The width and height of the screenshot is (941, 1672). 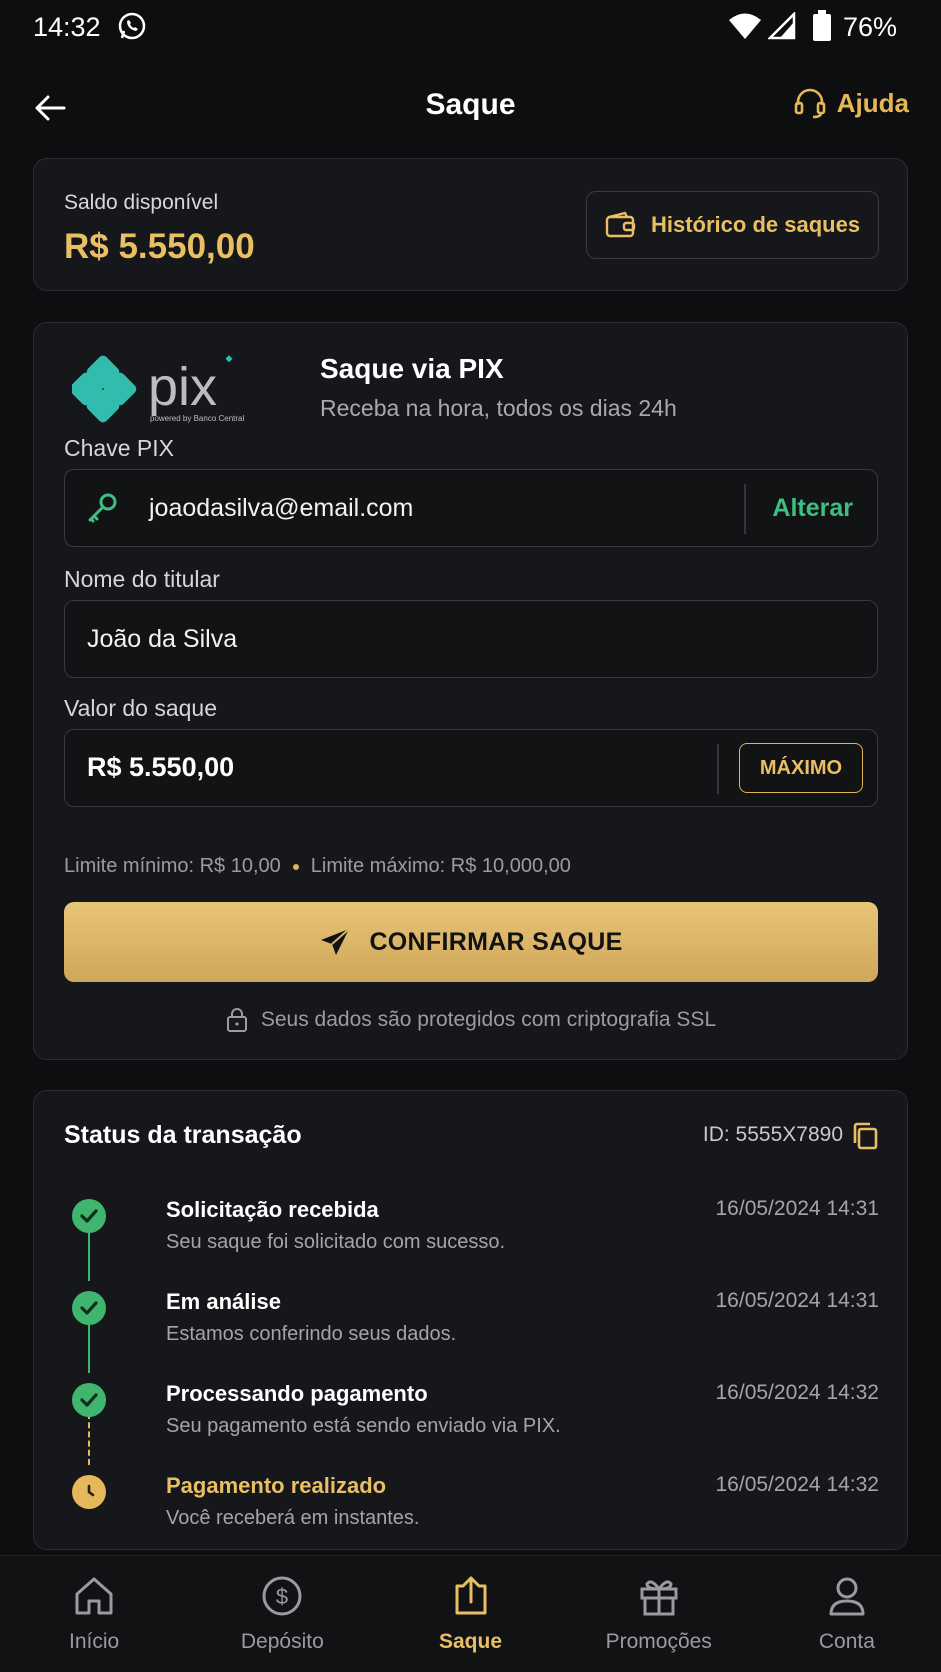 What do you see at coordinates (470, 1595) in the screenshot?
I see `withdraw-icon` at bounding box center [470, 1595].